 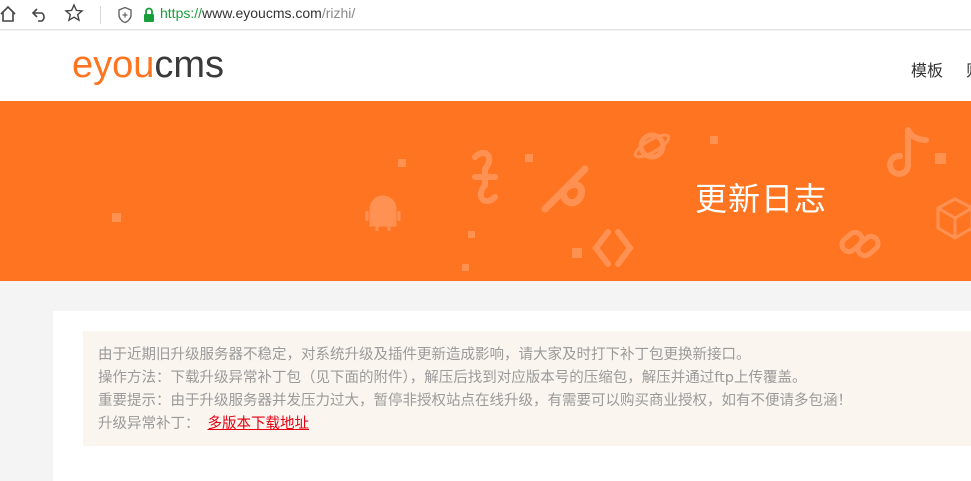 I want to click on back-icon, so click(x=40, y=14).